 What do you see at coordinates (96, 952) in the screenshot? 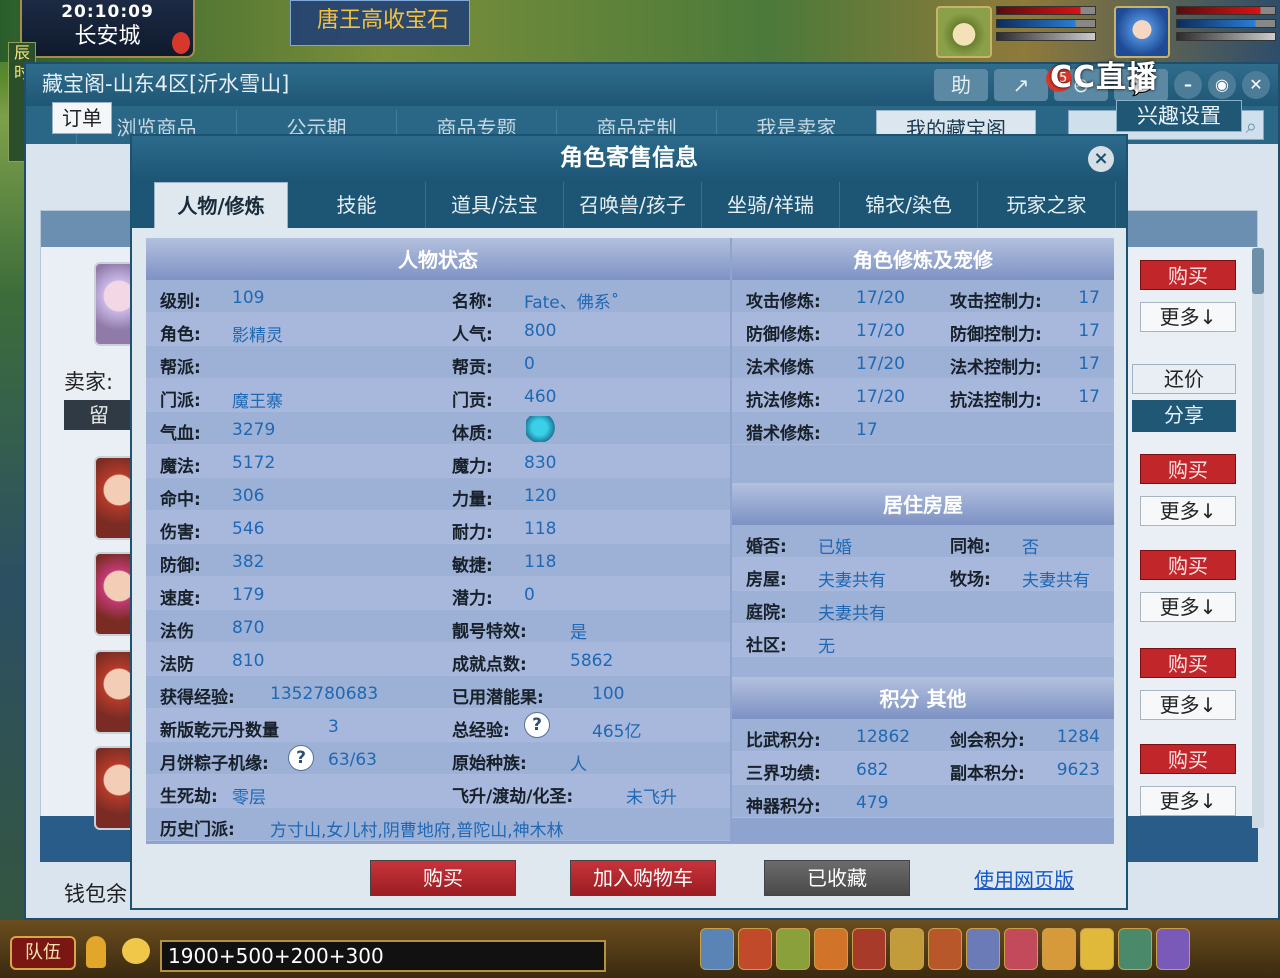
I see `microphone-icon` at bounding box center [96, 952].